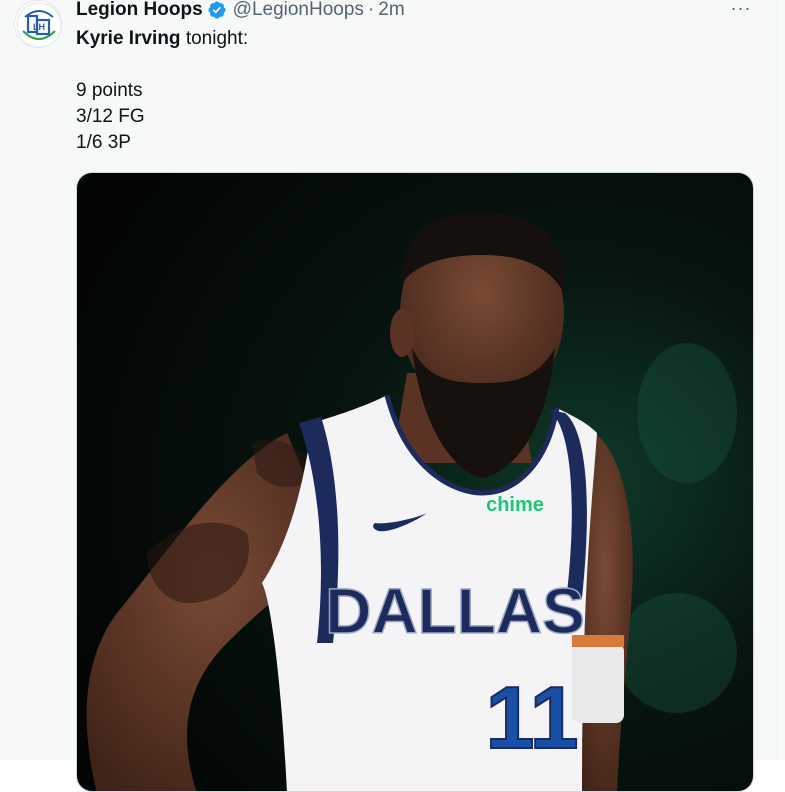  I want to click on author-name: Legion Hoops, so click(139, 11).